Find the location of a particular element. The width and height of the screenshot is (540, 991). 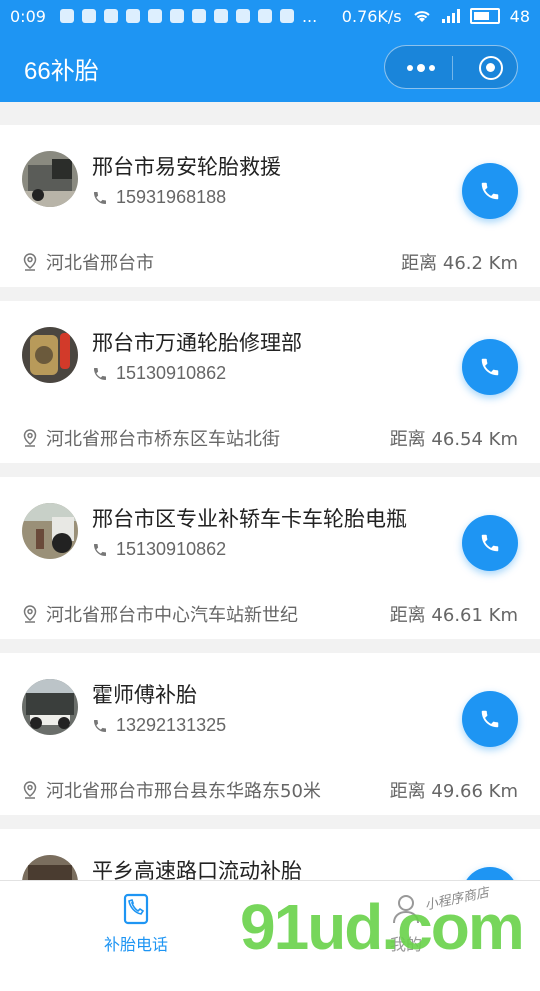

status-time: 0:09 is located at coordinates (28, 16).